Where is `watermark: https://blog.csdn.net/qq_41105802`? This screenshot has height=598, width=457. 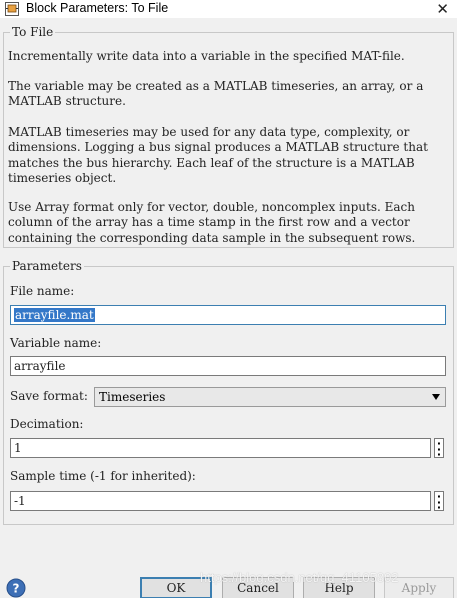
watermark: https://blog.csdn.net/qq_41105802 is located at coordinates (299, 577).